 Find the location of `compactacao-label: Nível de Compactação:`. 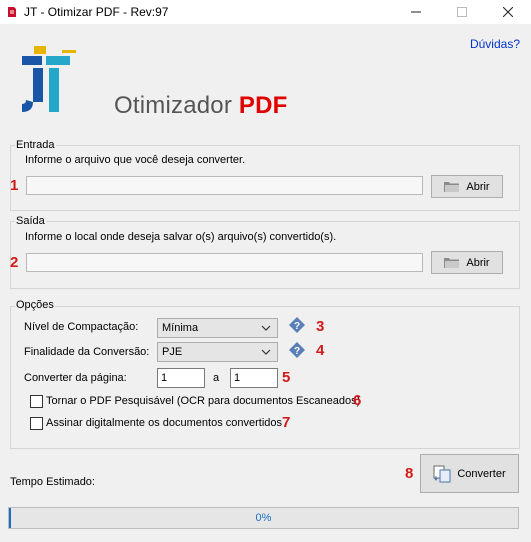

compactacao-label: Nível de Compactação: is located at coordinates (81, 327).